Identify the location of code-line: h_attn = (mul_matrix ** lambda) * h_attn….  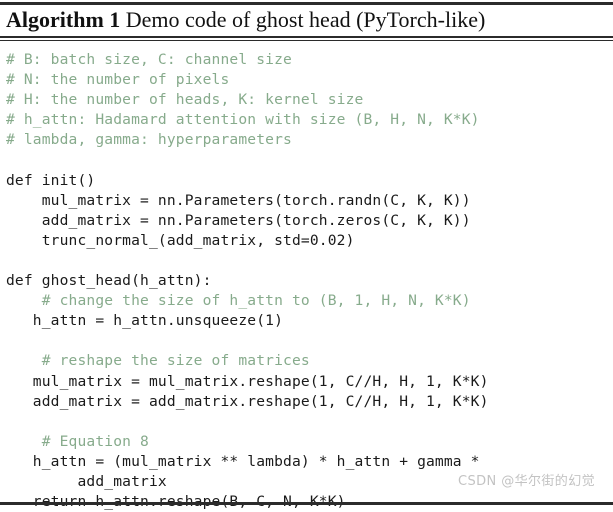
(243, 461).